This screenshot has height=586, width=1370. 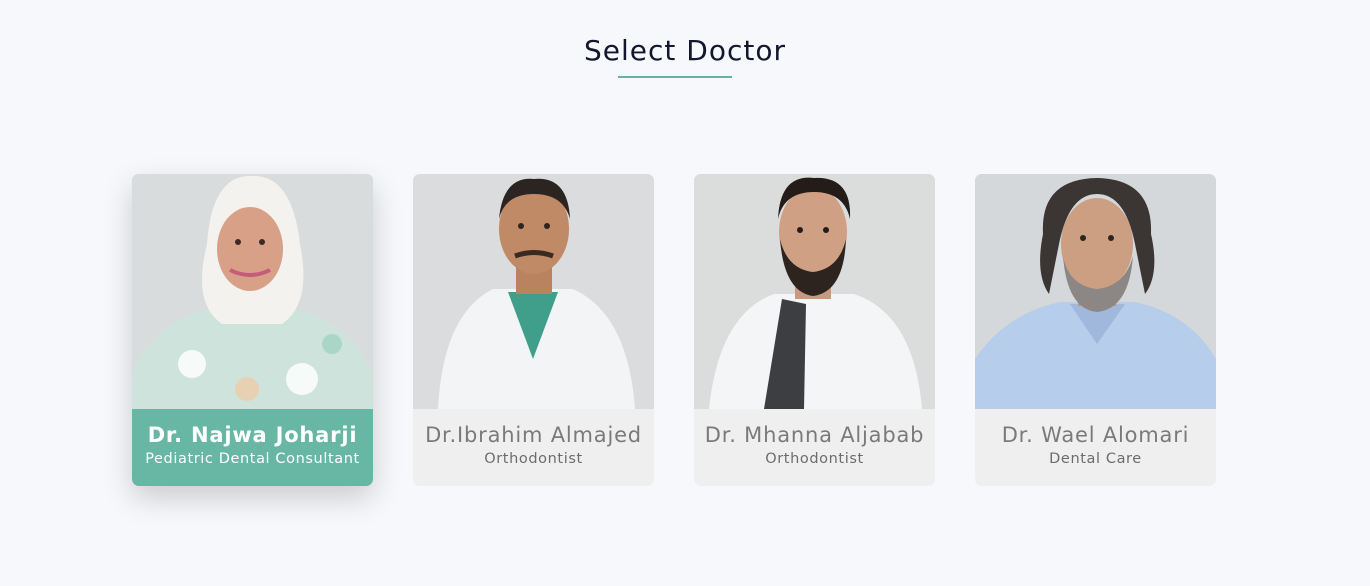 What do you see at coordinates (1095, 458) in the screenshot?
I see `doctor-specialty: Dental Care` at bounding box center [1095, 458].